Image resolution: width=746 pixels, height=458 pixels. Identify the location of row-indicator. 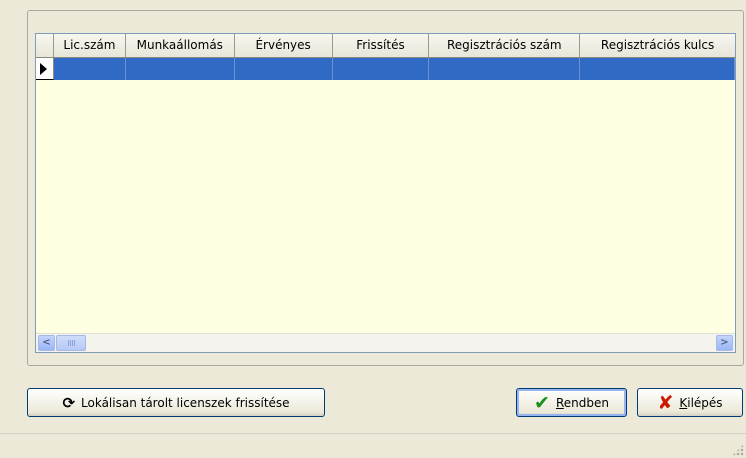
(45, 69).